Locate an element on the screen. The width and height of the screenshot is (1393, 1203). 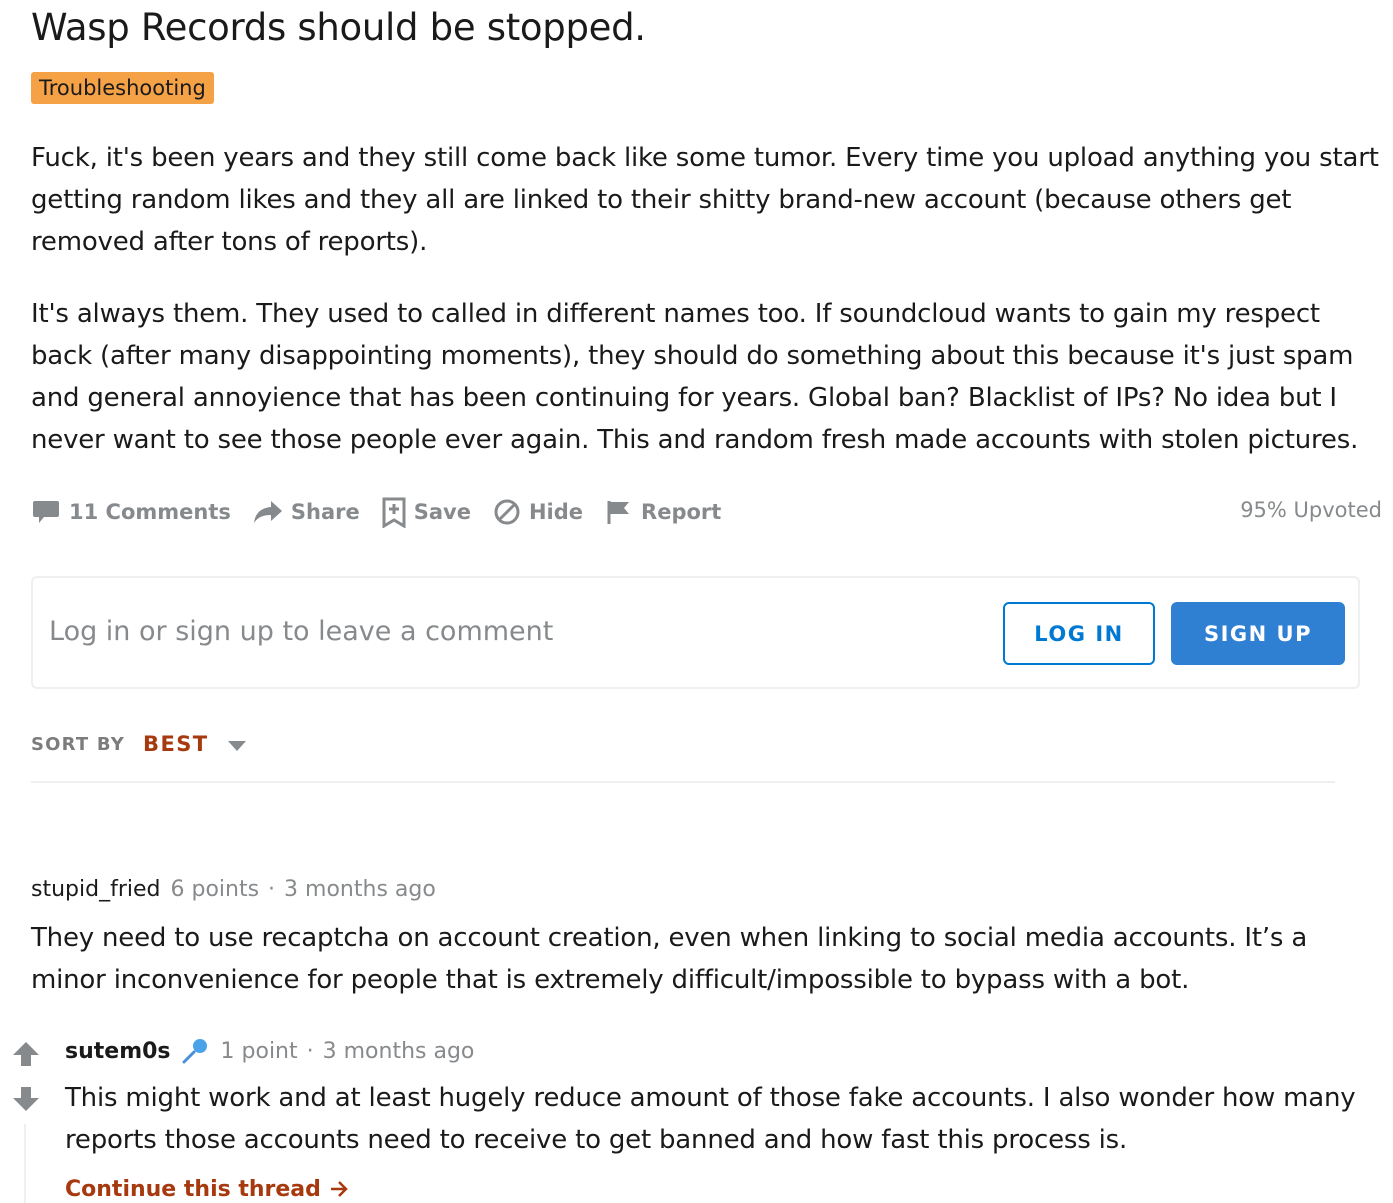
comment-meta: sutem0s 1 point · 3 months ago is located at coordinates (269, 1051).